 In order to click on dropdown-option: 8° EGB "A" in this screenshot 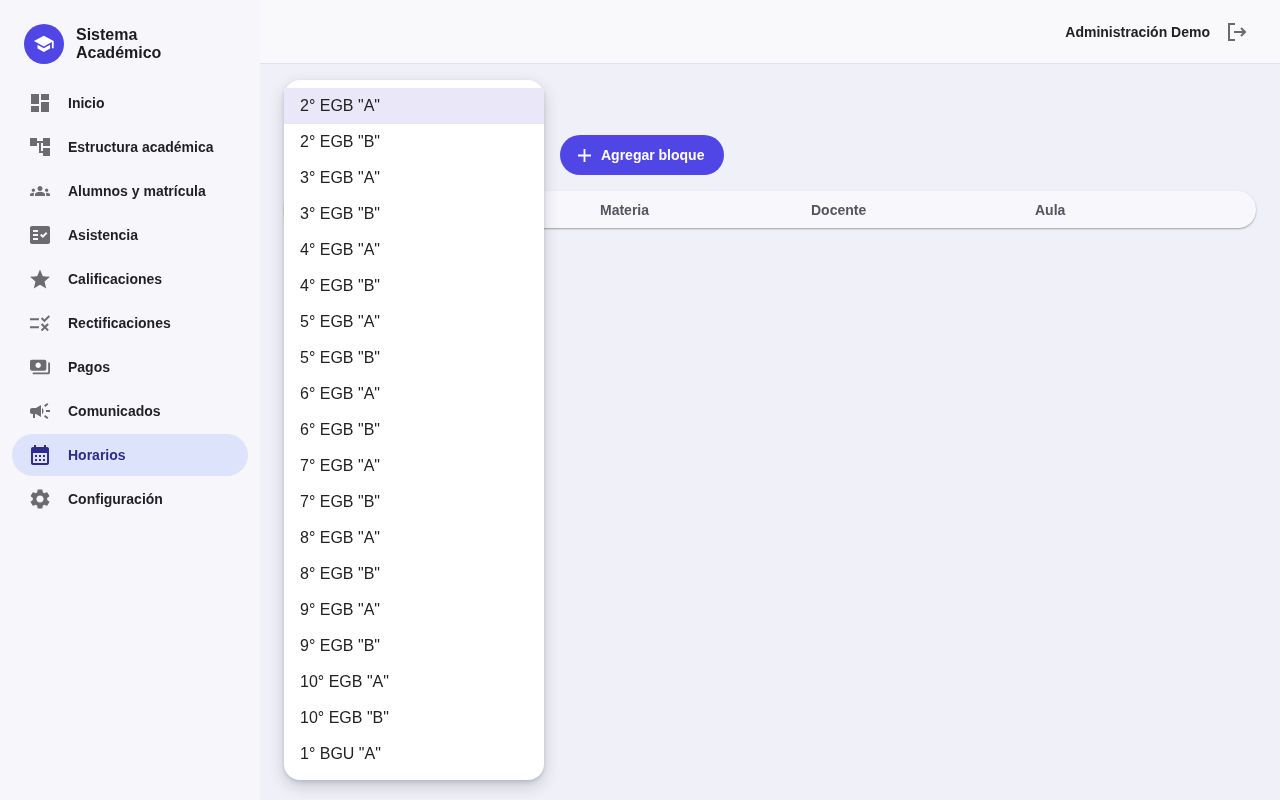, I will do `click(414, 538)`.